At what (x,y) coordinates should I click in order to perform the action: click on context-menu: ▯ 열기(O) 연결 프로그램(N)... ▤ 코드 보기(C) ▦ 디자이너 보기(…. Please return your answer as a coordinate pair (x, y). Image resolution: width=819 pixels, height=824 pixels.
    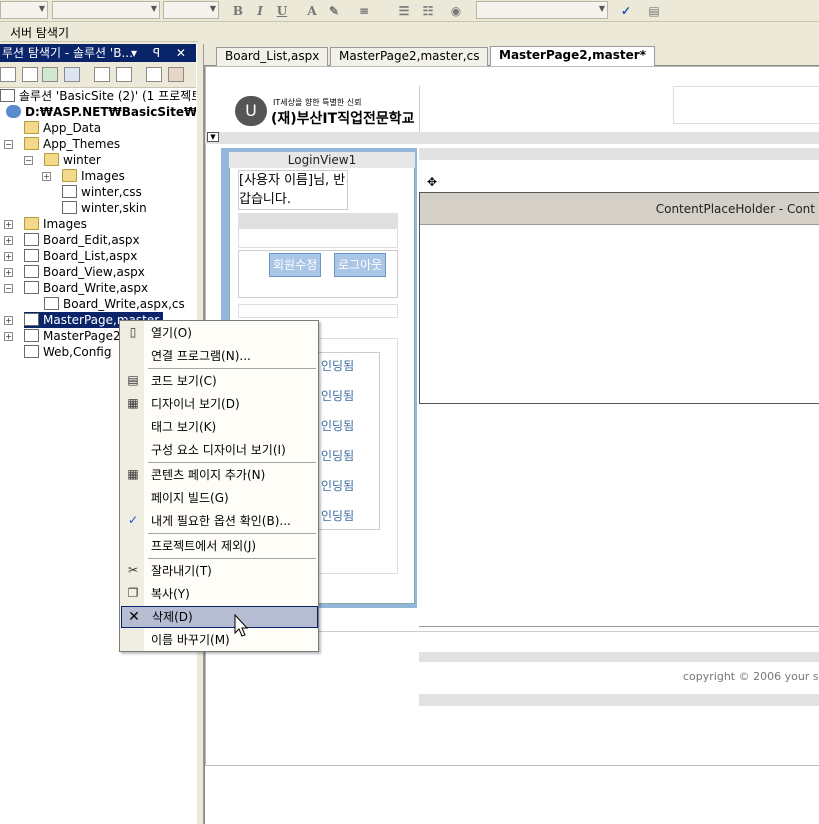
    Looking at the image, I should click on (219, 486).